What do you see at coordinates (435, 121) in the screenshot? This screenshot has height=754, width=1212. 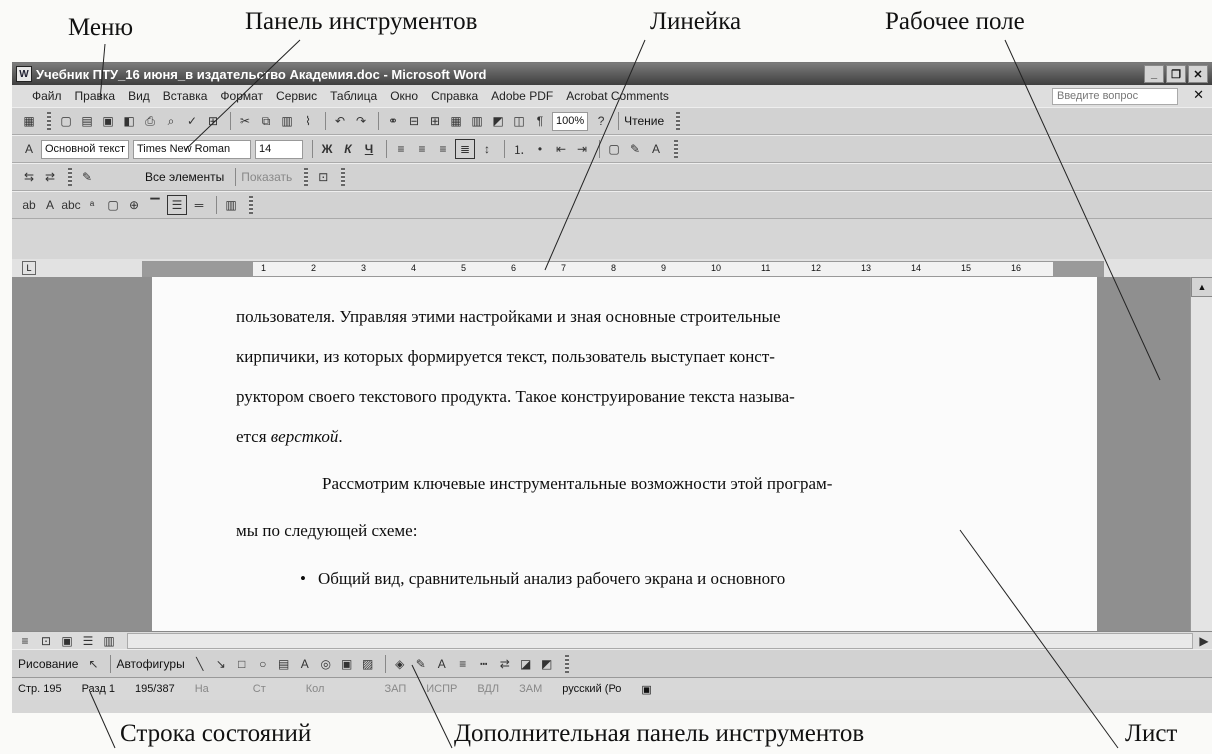 I see `insert-table-icon: ⊞` at bounding box center [435, 121].